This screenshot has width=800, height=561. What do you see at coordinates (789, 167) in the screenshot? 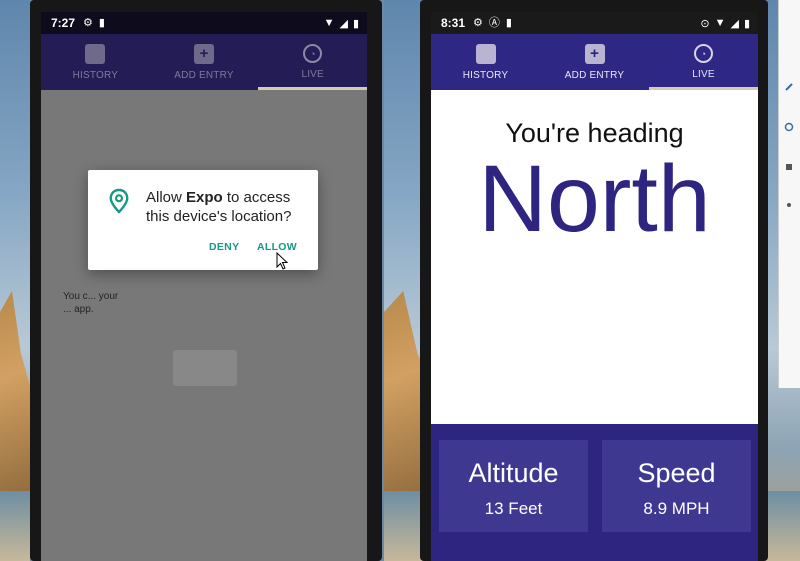
I see `square-icon` at bounding box center [789, 167].